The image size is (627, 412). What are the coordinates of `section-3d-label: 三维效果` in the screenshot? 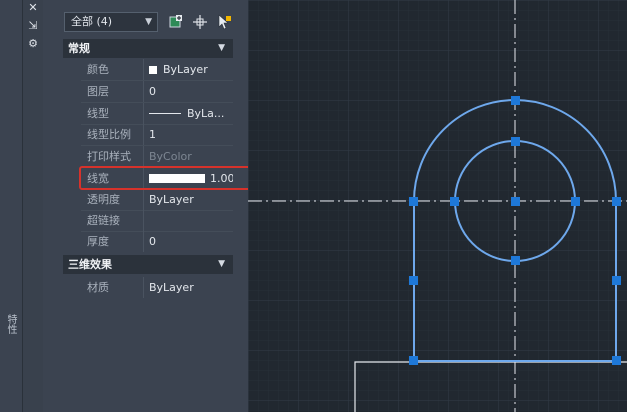 It's located at (90, 264).